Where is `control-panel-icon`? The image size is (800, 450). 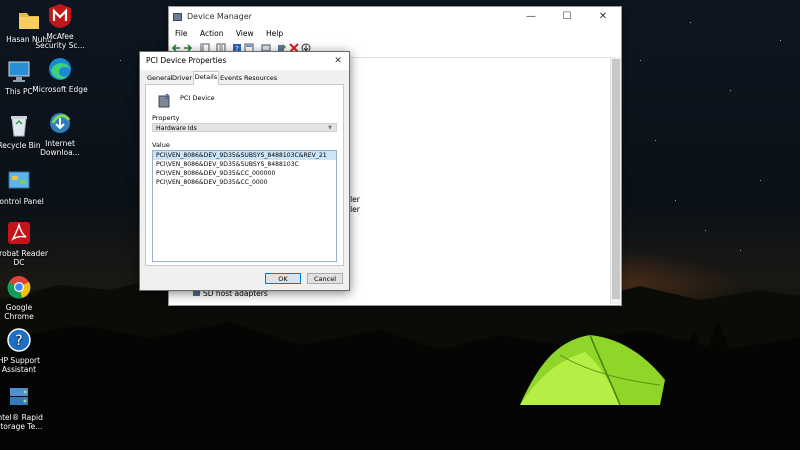 control-panel-icon is located at coordinates (19, 181).